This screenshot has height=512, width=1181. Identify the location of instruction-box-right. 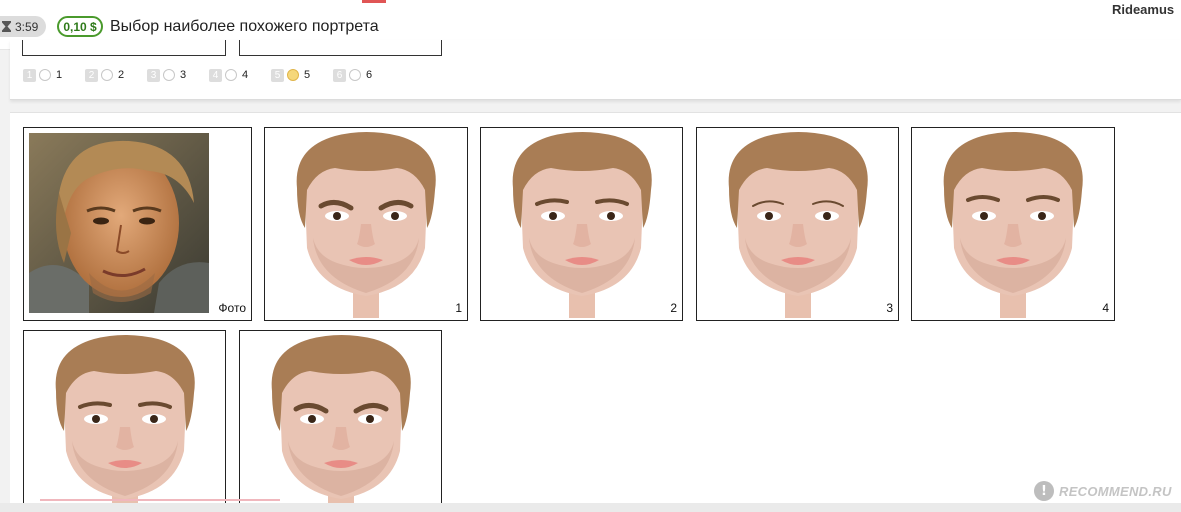
(340, 48).